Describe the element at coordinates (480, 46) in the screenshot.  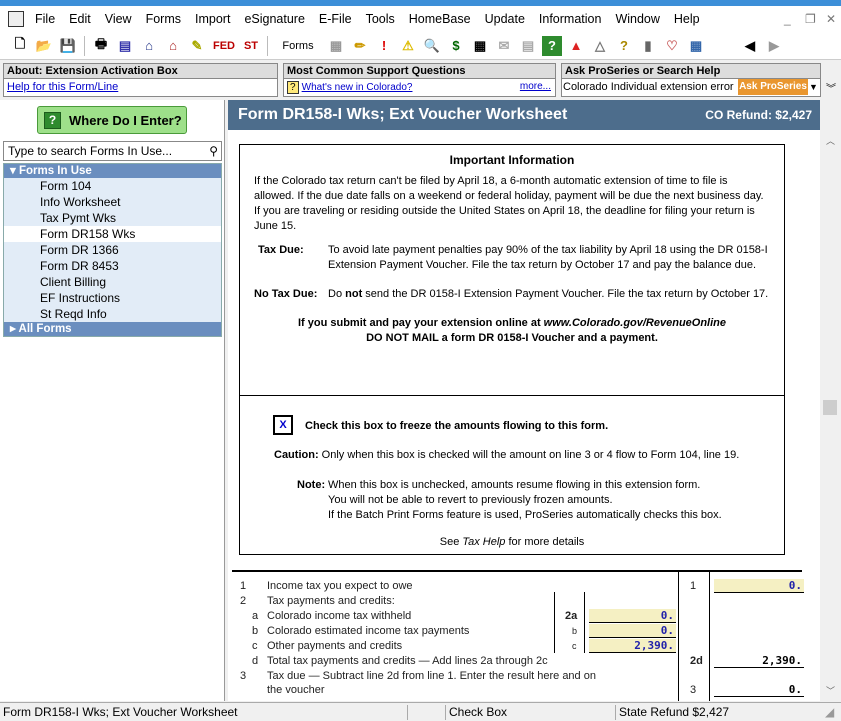
I see `calculator-icon: ▦` at that location.